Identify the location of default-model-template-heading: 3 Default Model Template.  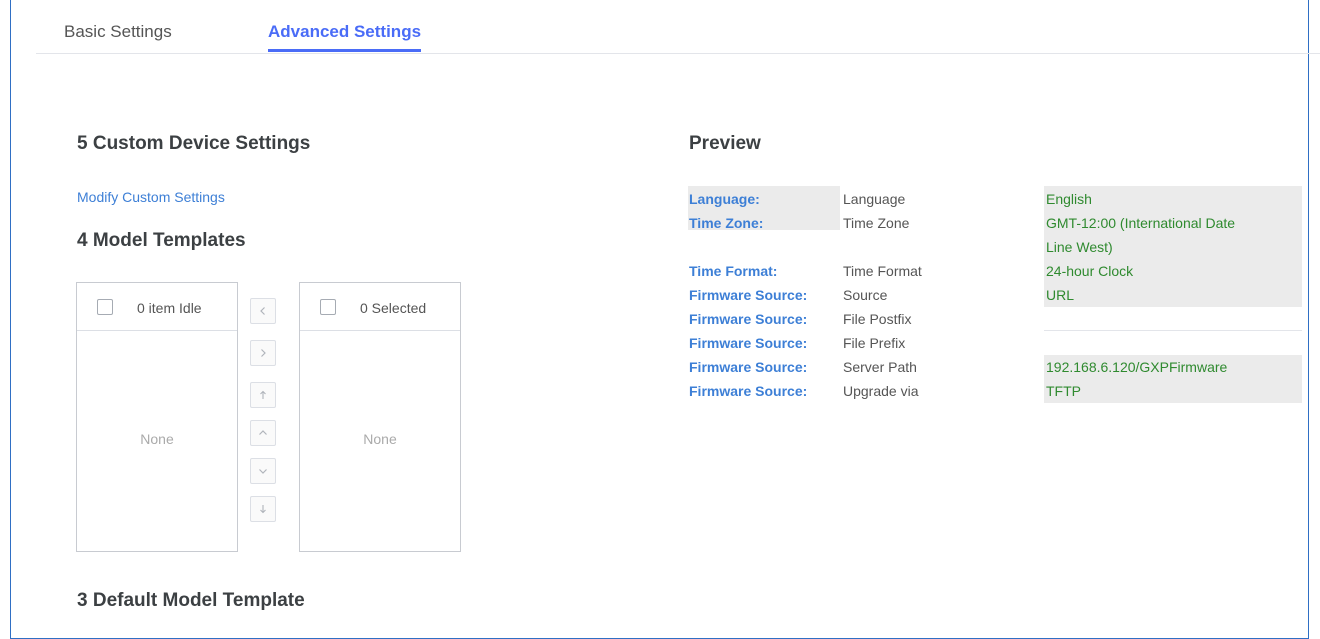
(191, 600).